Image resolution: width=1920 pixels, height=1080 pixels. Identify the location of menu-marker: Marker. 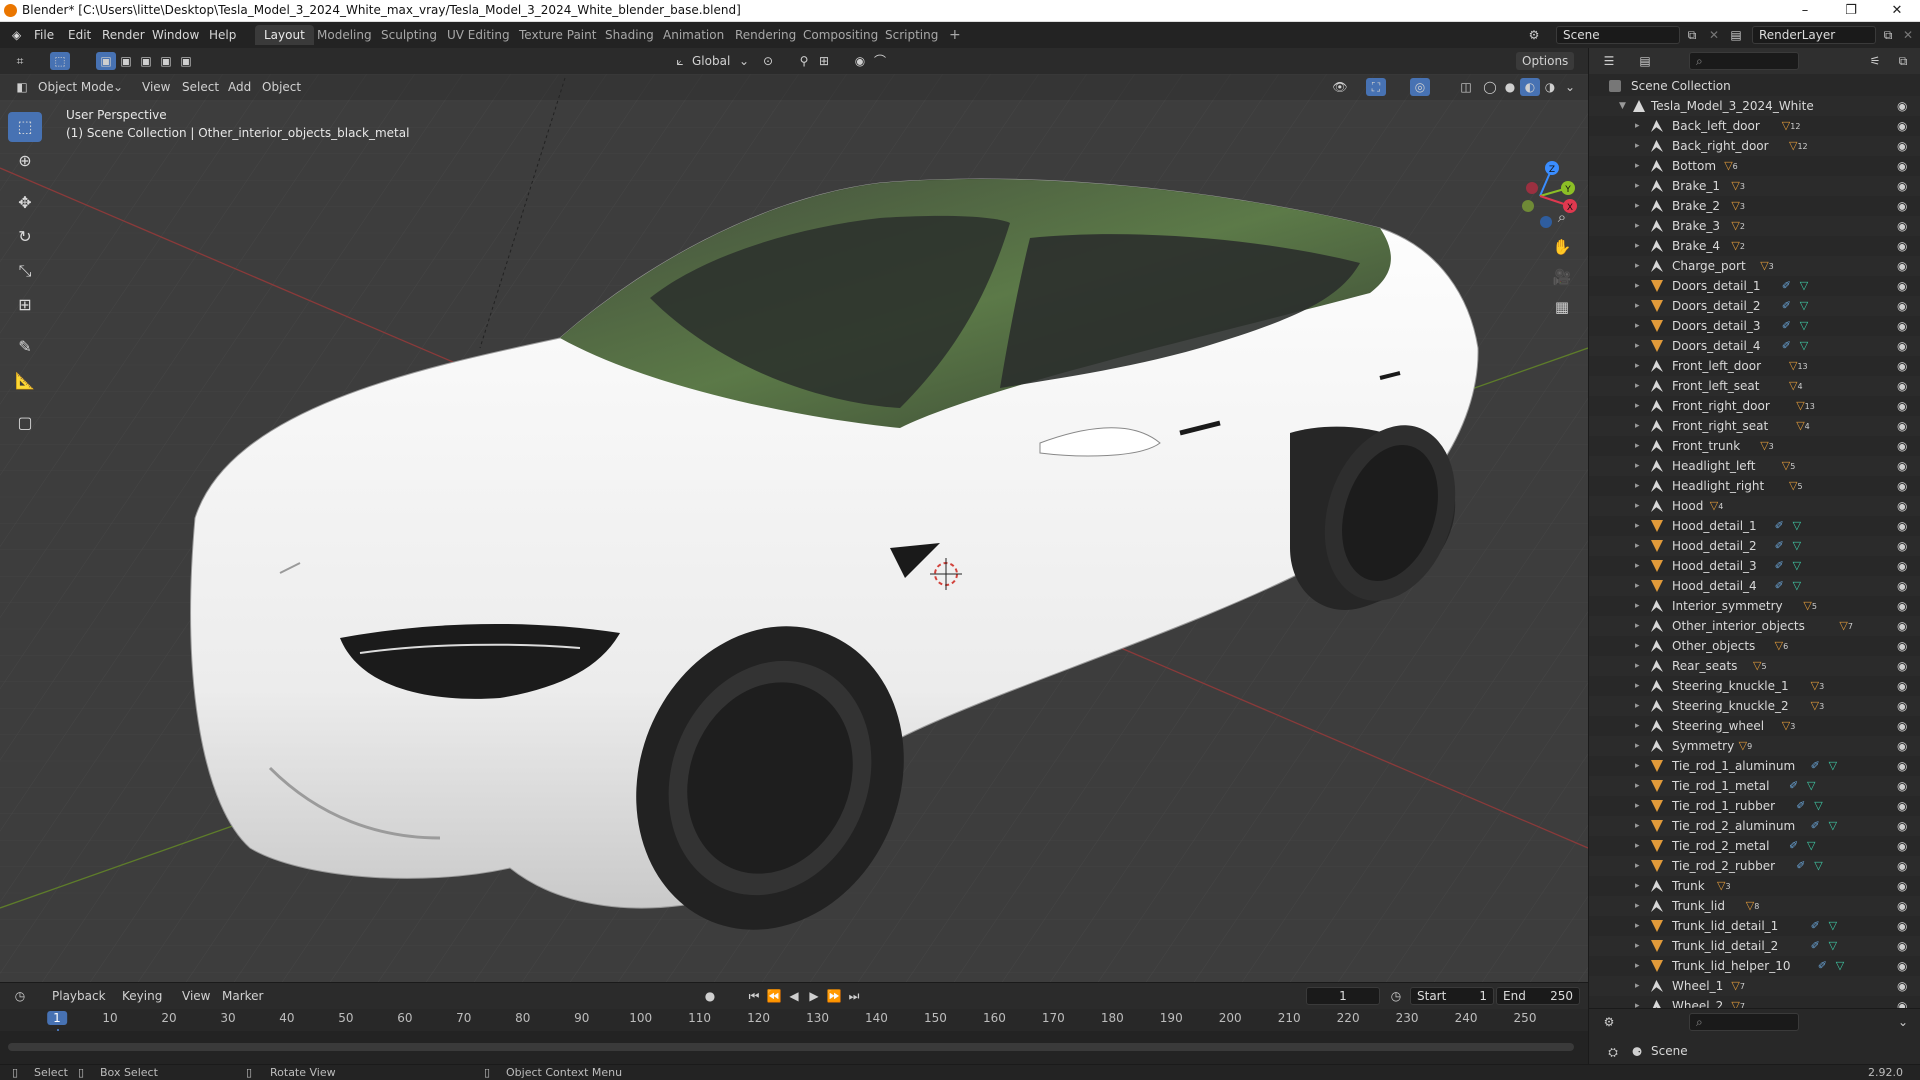
(242, 996).